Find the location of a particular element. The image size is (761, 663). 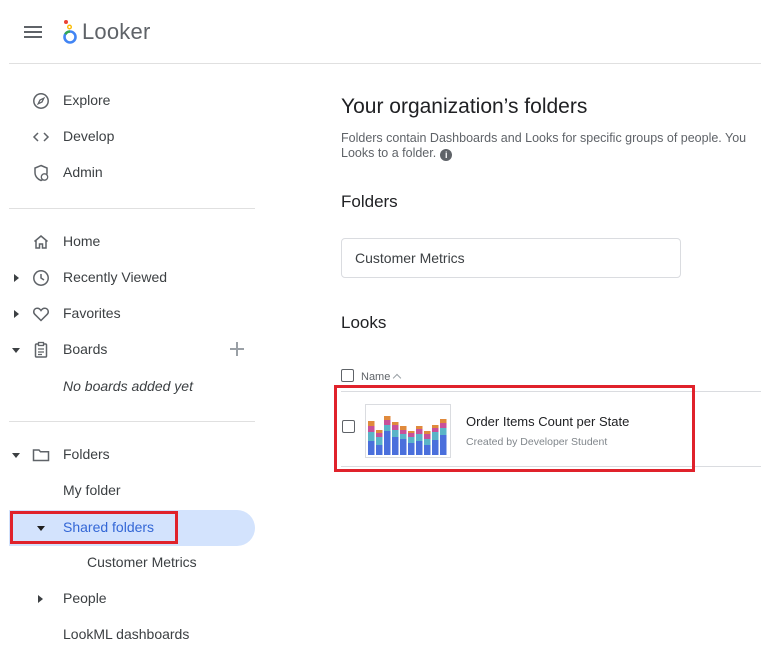

looker-logo-icon is located at coordinates (70, 32).